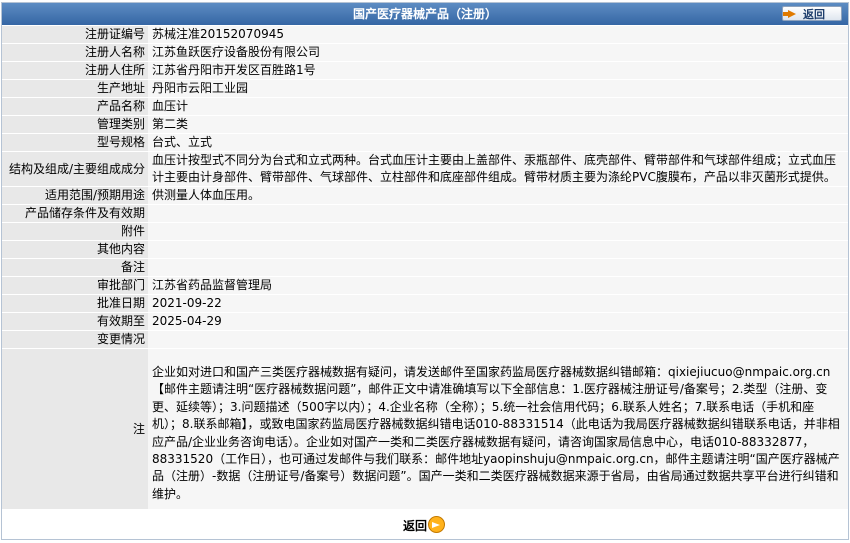 The image size is (850, 543). I want to click on table-row: 适用范围/预期用途 供测量人体血压用。, so click(425, 195).